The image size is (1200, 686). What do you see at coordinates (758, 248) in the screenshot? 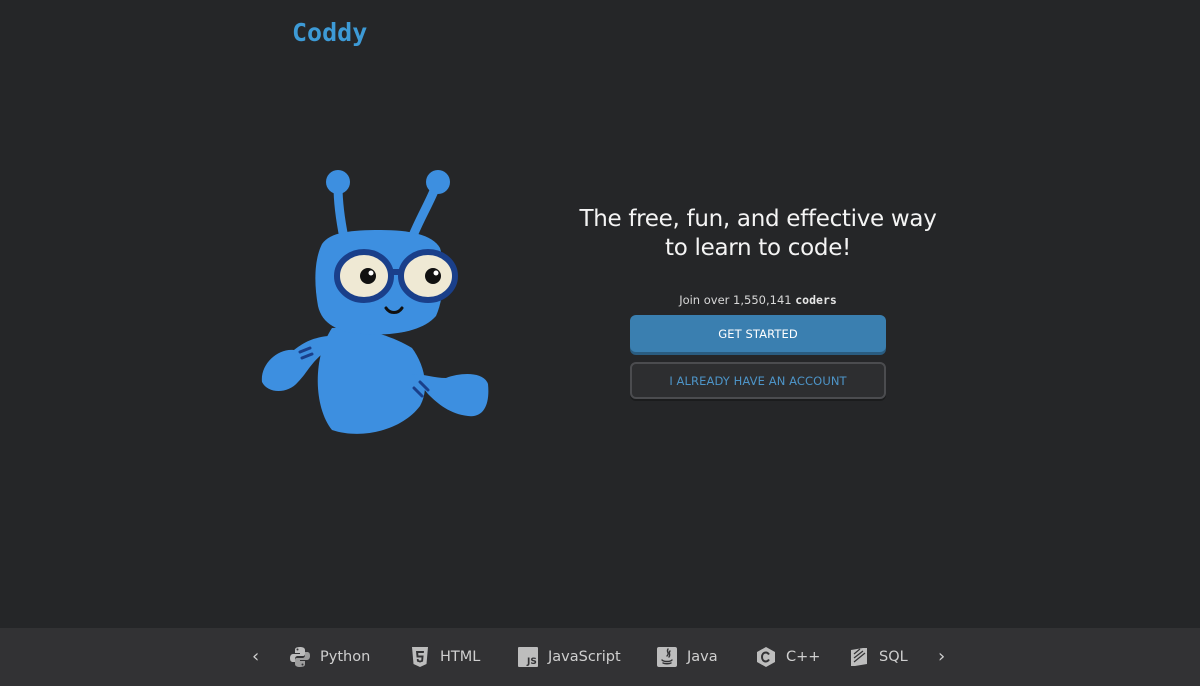
I see `headline-line-2: to learn to code!` at bounding box center [758, 248].